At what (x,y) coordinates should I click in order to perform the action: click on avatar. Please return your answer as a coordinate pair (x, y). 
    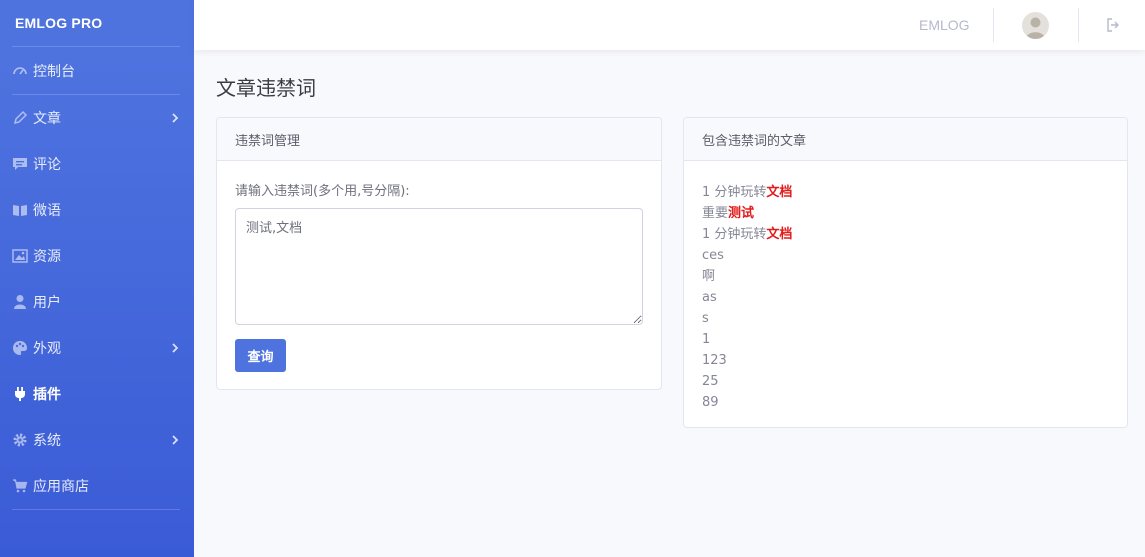
    Looking at the image, I should click on (1035, 25).